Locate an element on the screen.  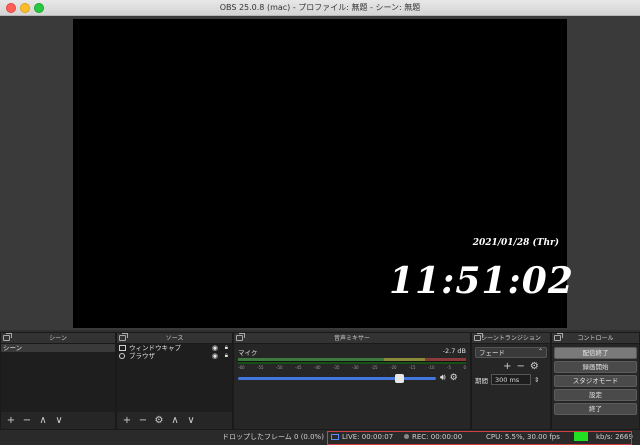
stop-streaming-button: 配信終了 is located at coordinates (595, 353).